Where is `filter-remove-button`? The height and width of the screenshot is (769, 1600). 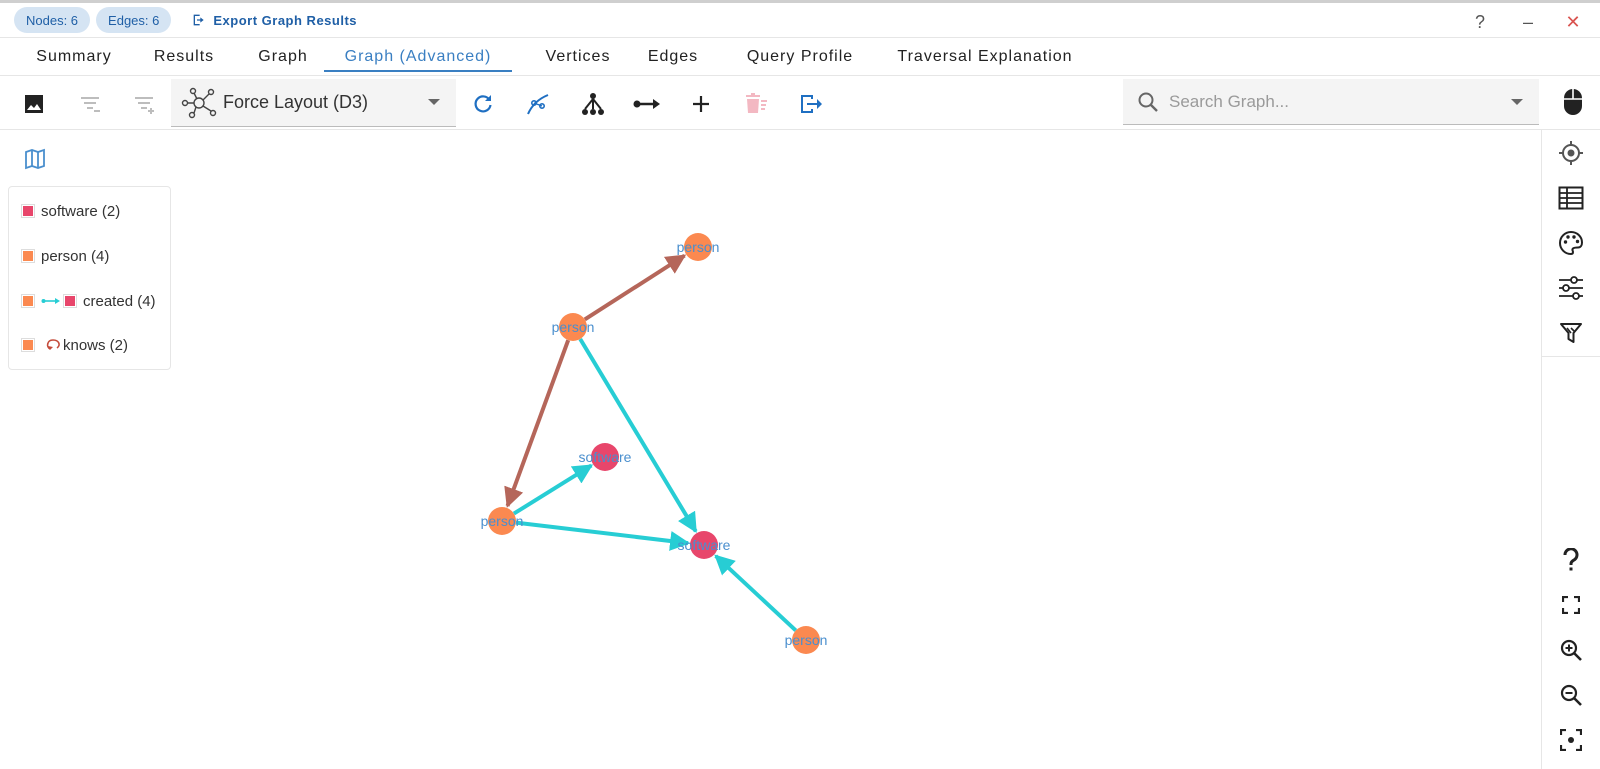
filter-remove-button is located at coordinates (90, 104).